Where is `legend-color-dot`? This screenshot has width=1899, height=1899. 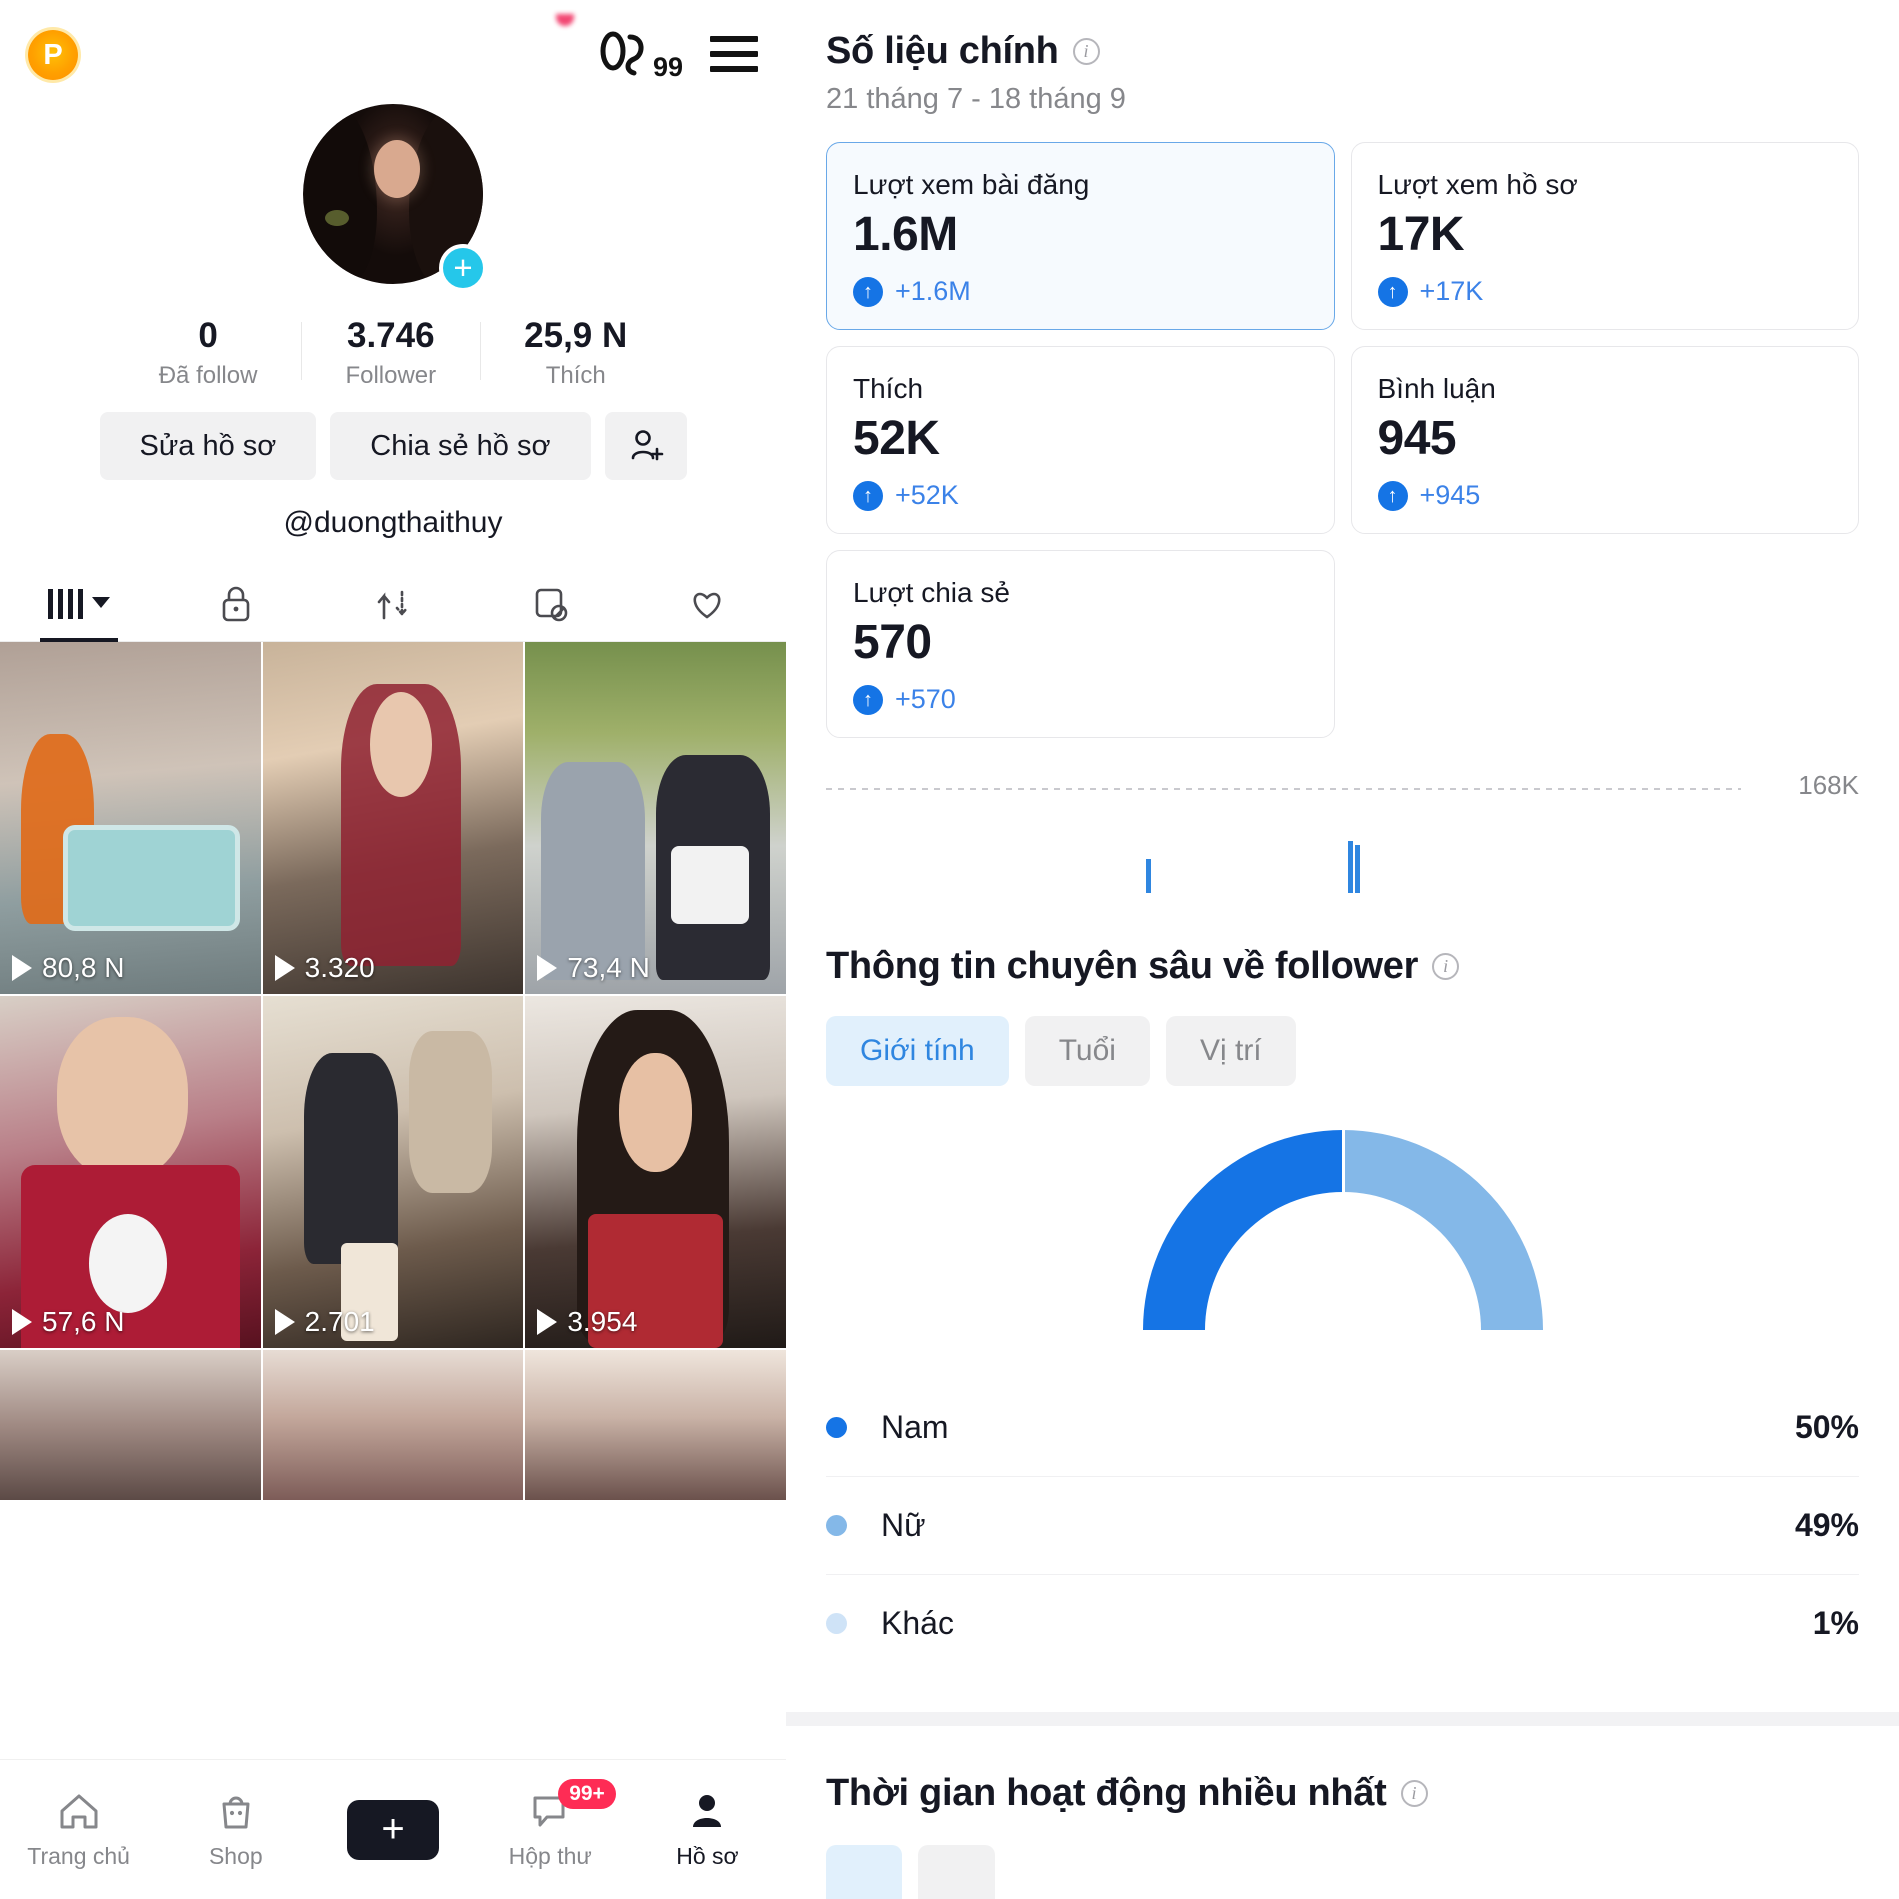 legend-color-dot is located at coordinates (836, 1427).